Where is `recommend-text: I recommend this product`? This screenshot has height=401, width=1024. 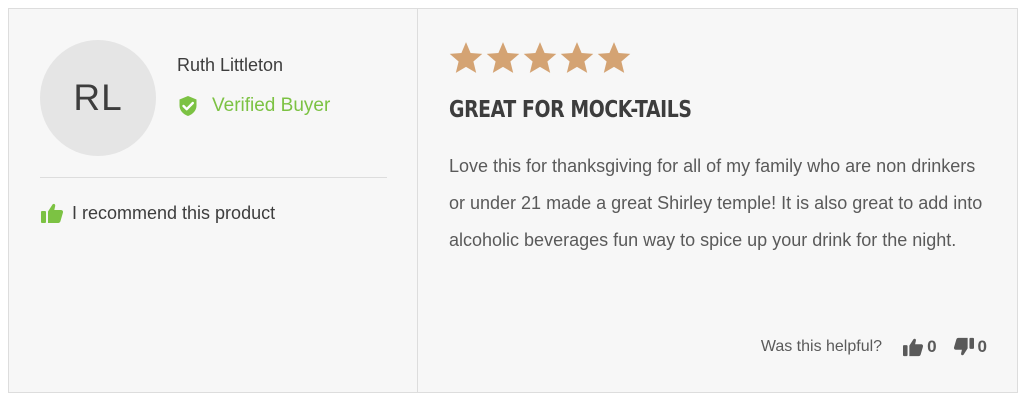 recommend-text: I recommend this product is located at coordinates (174, 212).